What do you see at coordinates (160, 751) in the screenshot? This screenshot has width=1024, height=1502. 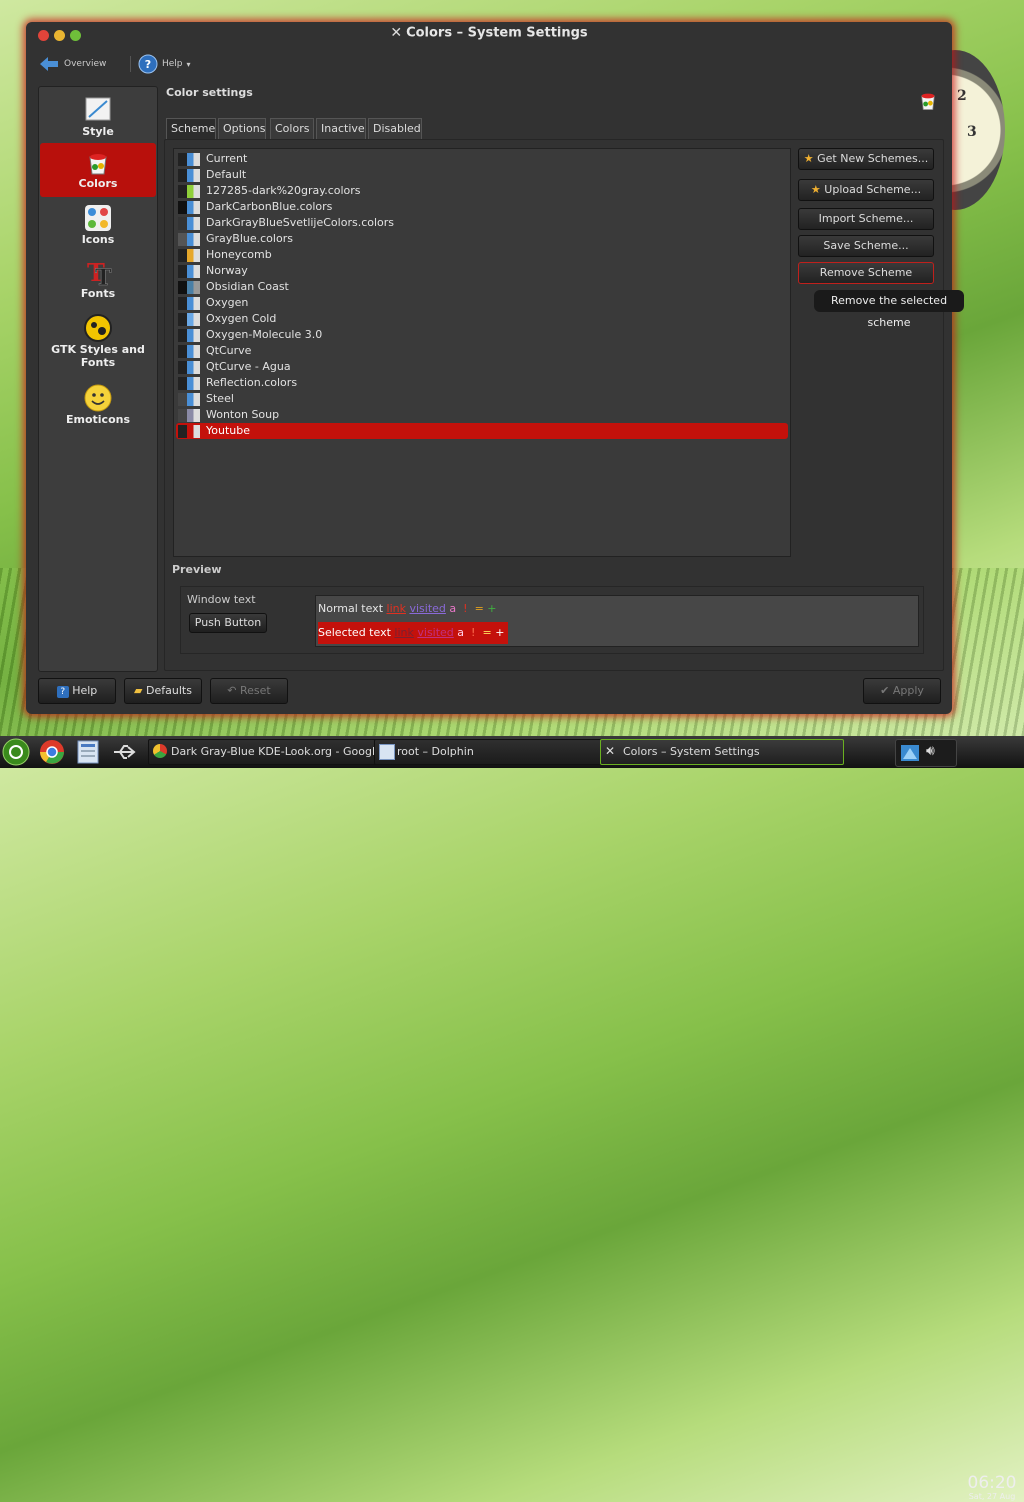 I see `chrome-icon` at bounding box center [160, 751].